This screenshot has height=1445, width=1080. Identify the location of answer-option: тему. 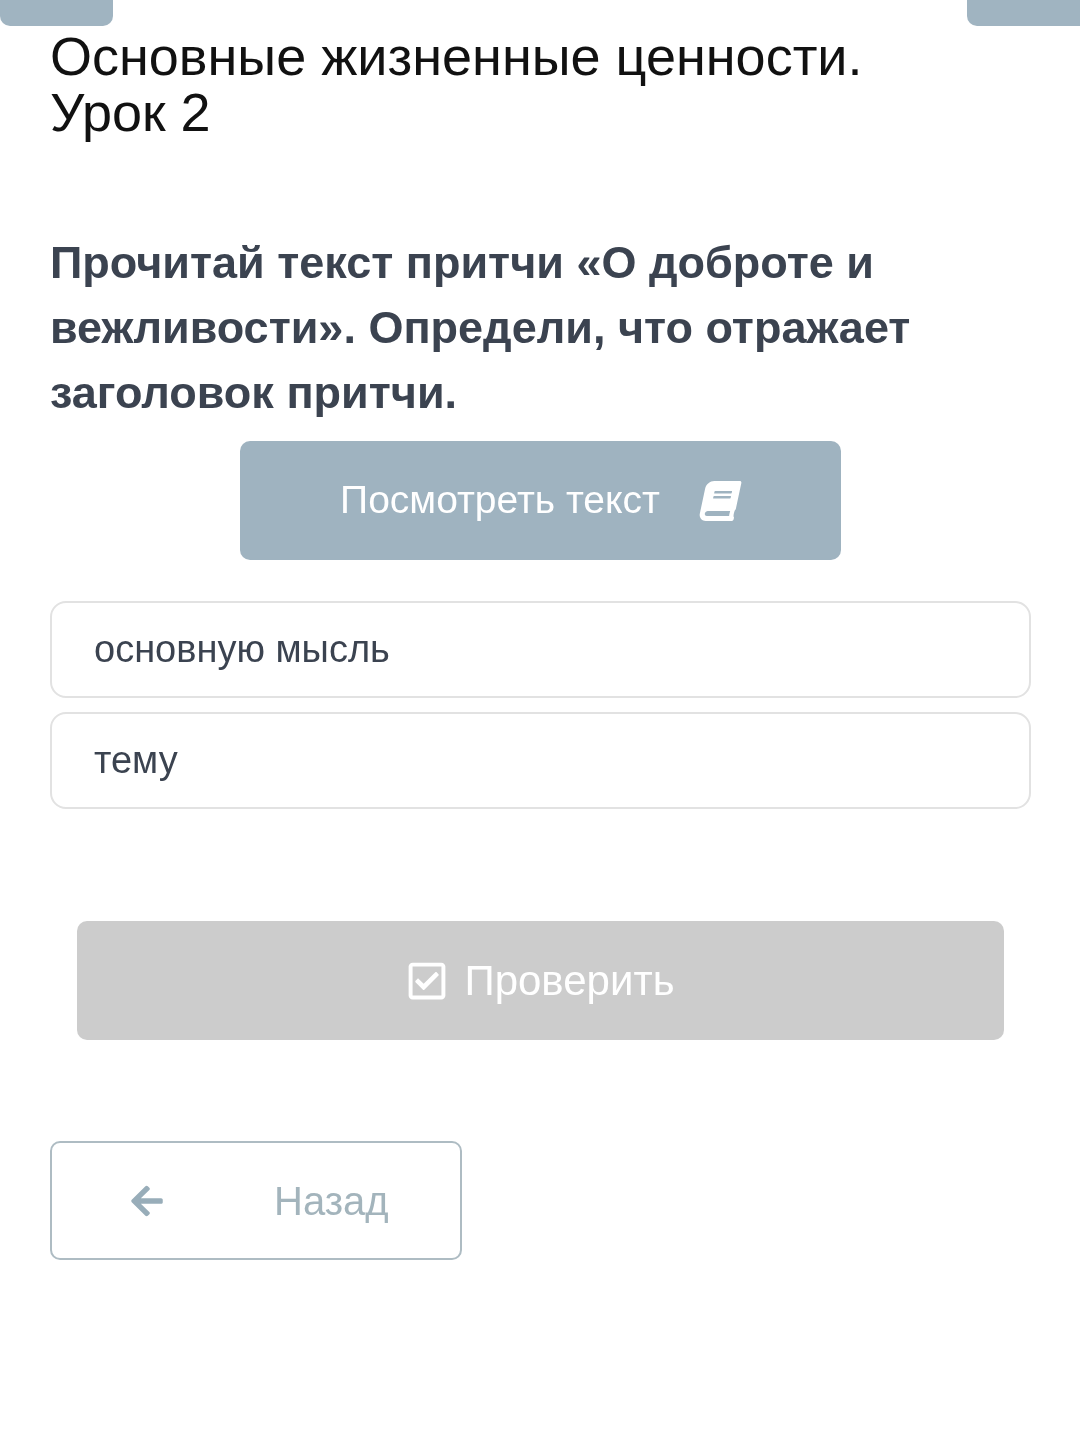
(540, 760).